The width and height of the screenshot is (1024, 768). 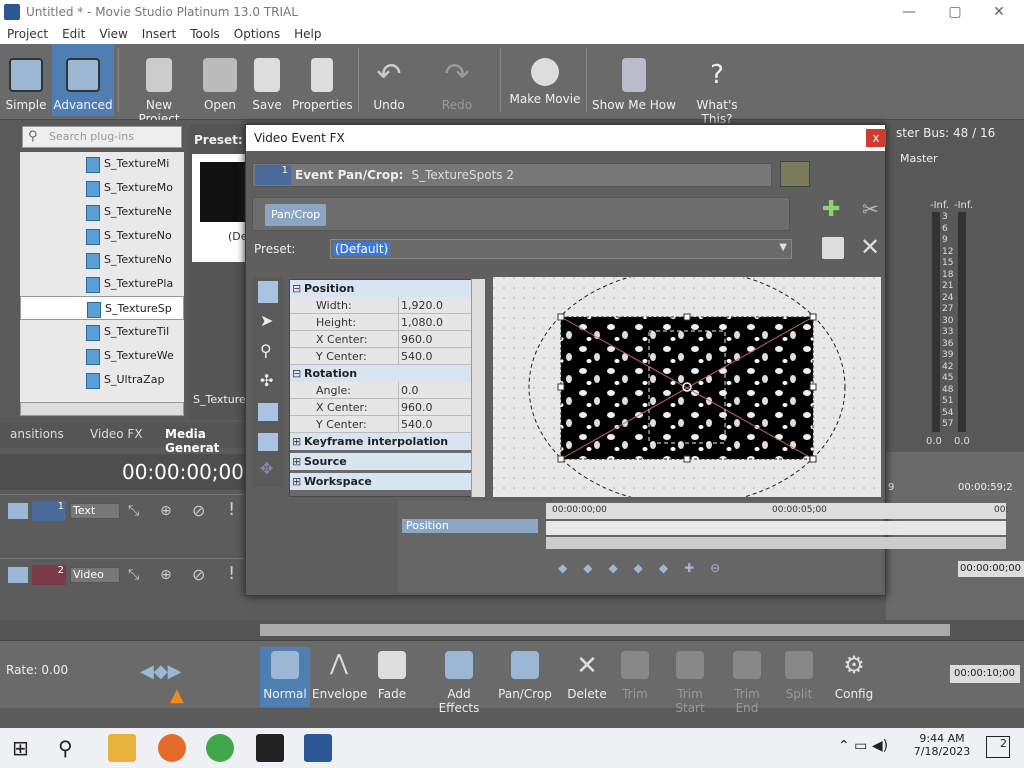 What do you see at coordinates (102, 308) in the screenshot?
I see `plugin-item-selected: S_TextureSp` at bounding box center [102, 308].